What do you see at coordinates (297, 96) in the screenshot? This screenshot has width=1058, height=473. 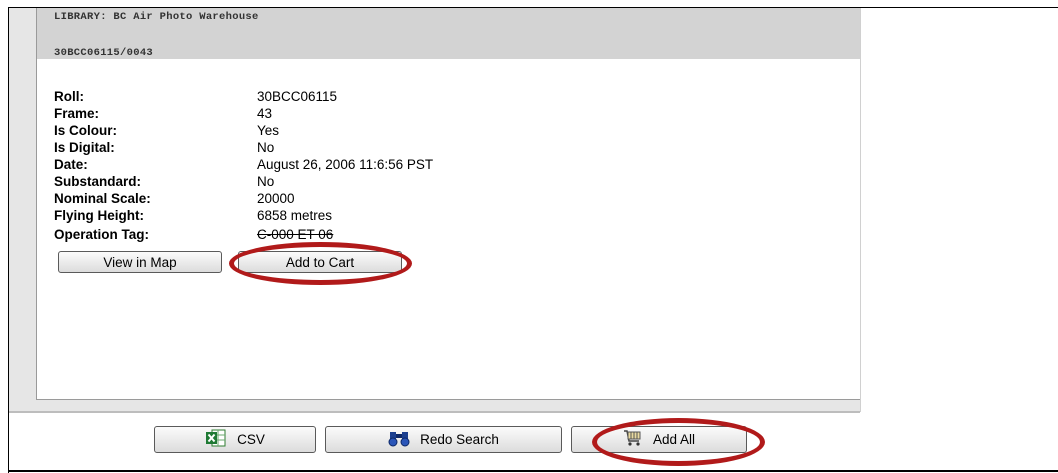 I see `field-value-roll: 30BCC06115` at bounding box center [297, 96].